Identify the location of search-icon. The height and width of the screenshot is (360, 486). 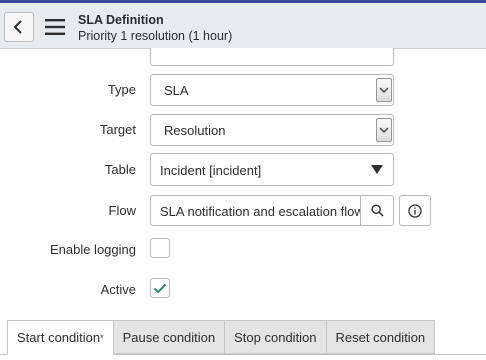
(377, 210).